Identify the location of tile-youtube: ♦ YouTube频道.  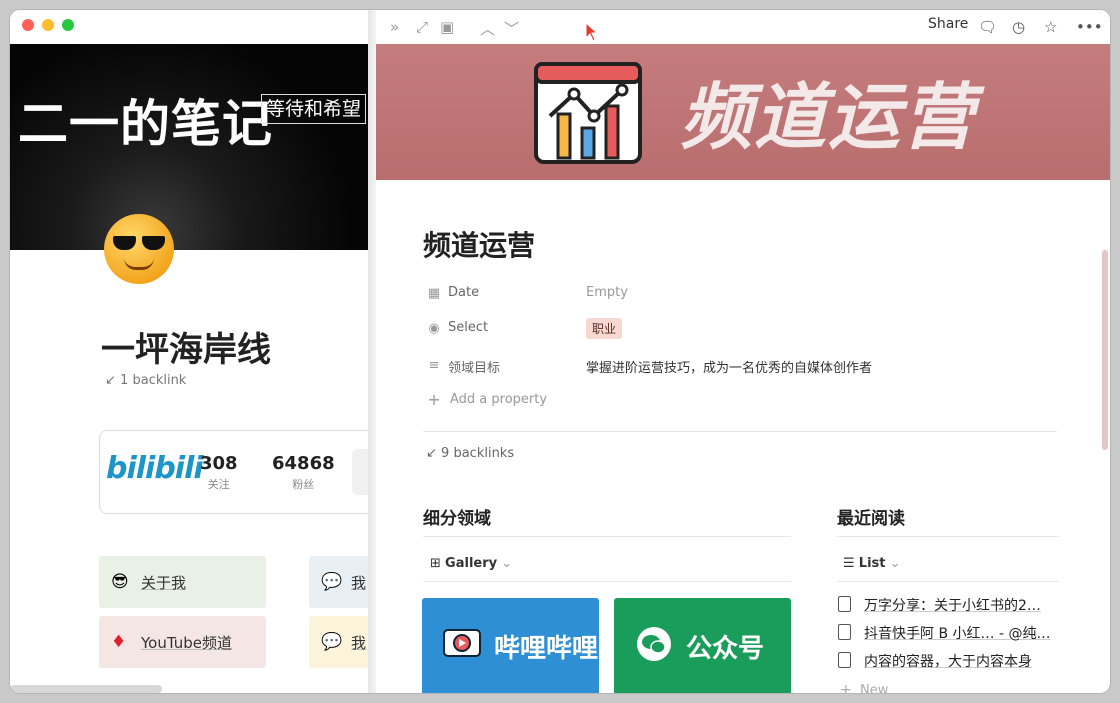
(182, 642).